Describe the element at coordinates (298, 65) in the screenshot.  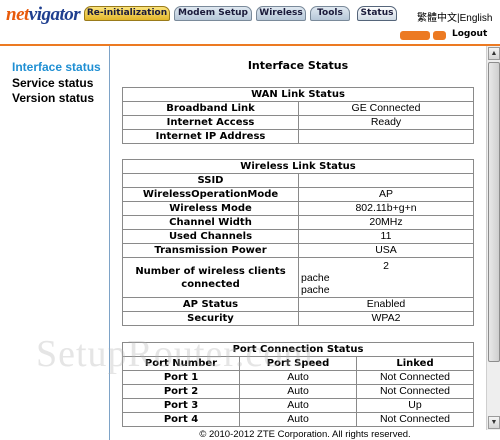
I see `page-title: Interface Status` at that location.